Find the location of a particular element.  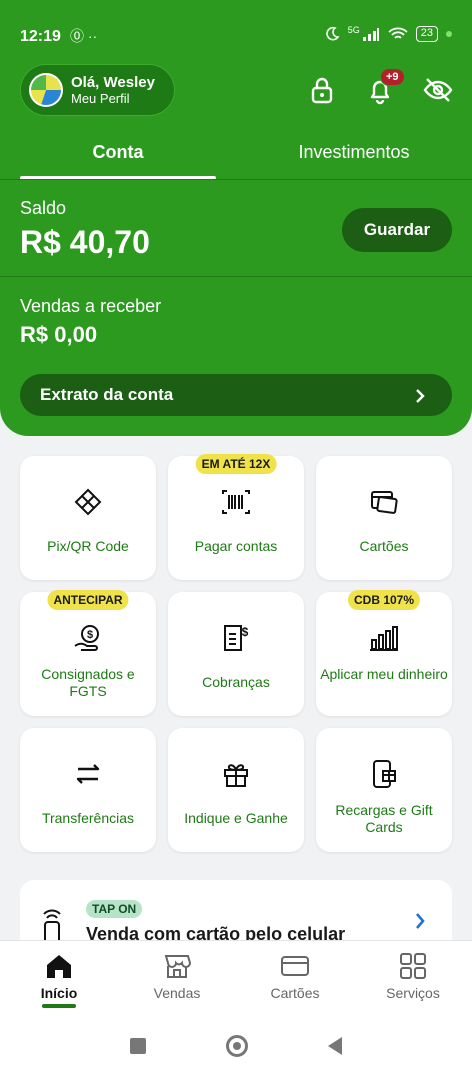

tile-cards: Cartões is located at coordinates (384, 518).